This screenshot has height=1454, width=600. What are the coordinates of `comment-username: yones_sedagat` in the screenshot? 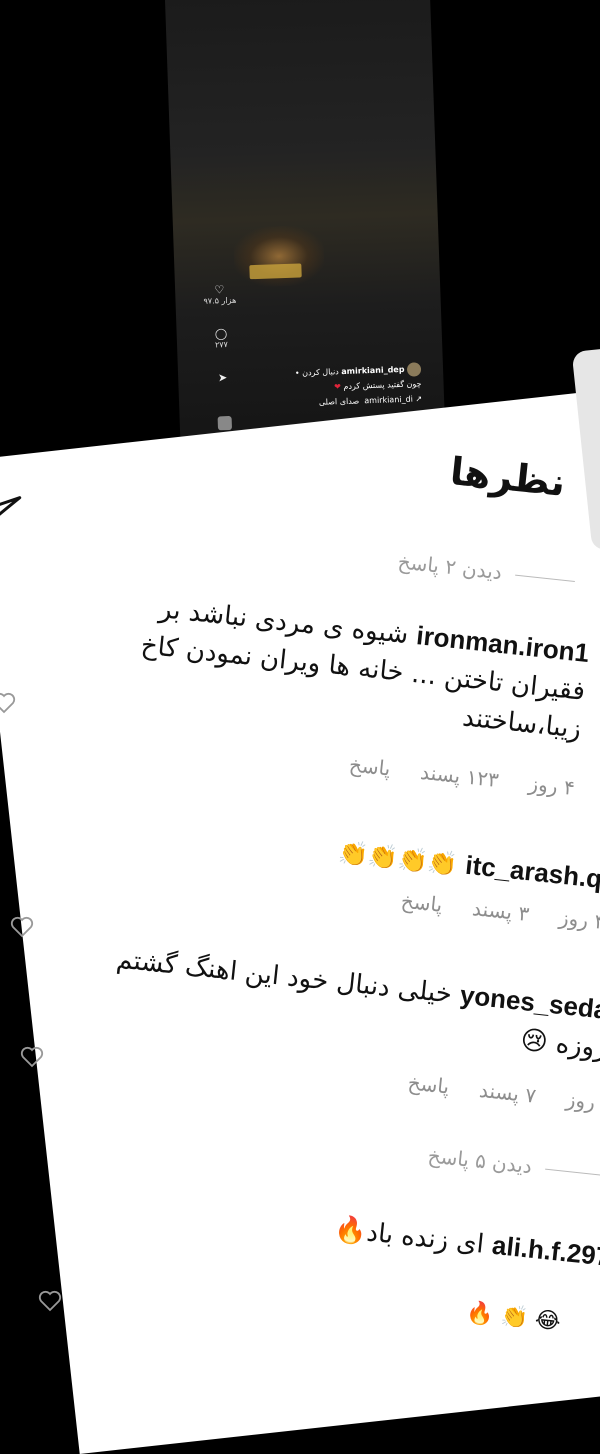 It's located at (529, 1004).